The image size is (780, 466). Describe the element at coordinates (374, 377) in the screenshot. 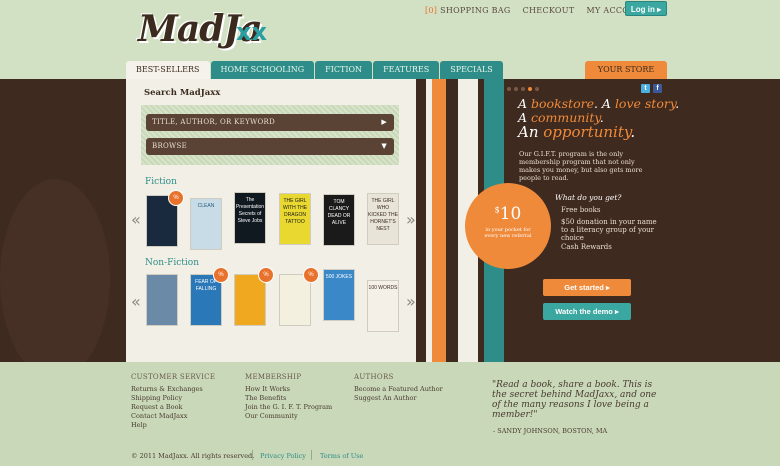

I see `footer-heading: AUTHORS` at that location.